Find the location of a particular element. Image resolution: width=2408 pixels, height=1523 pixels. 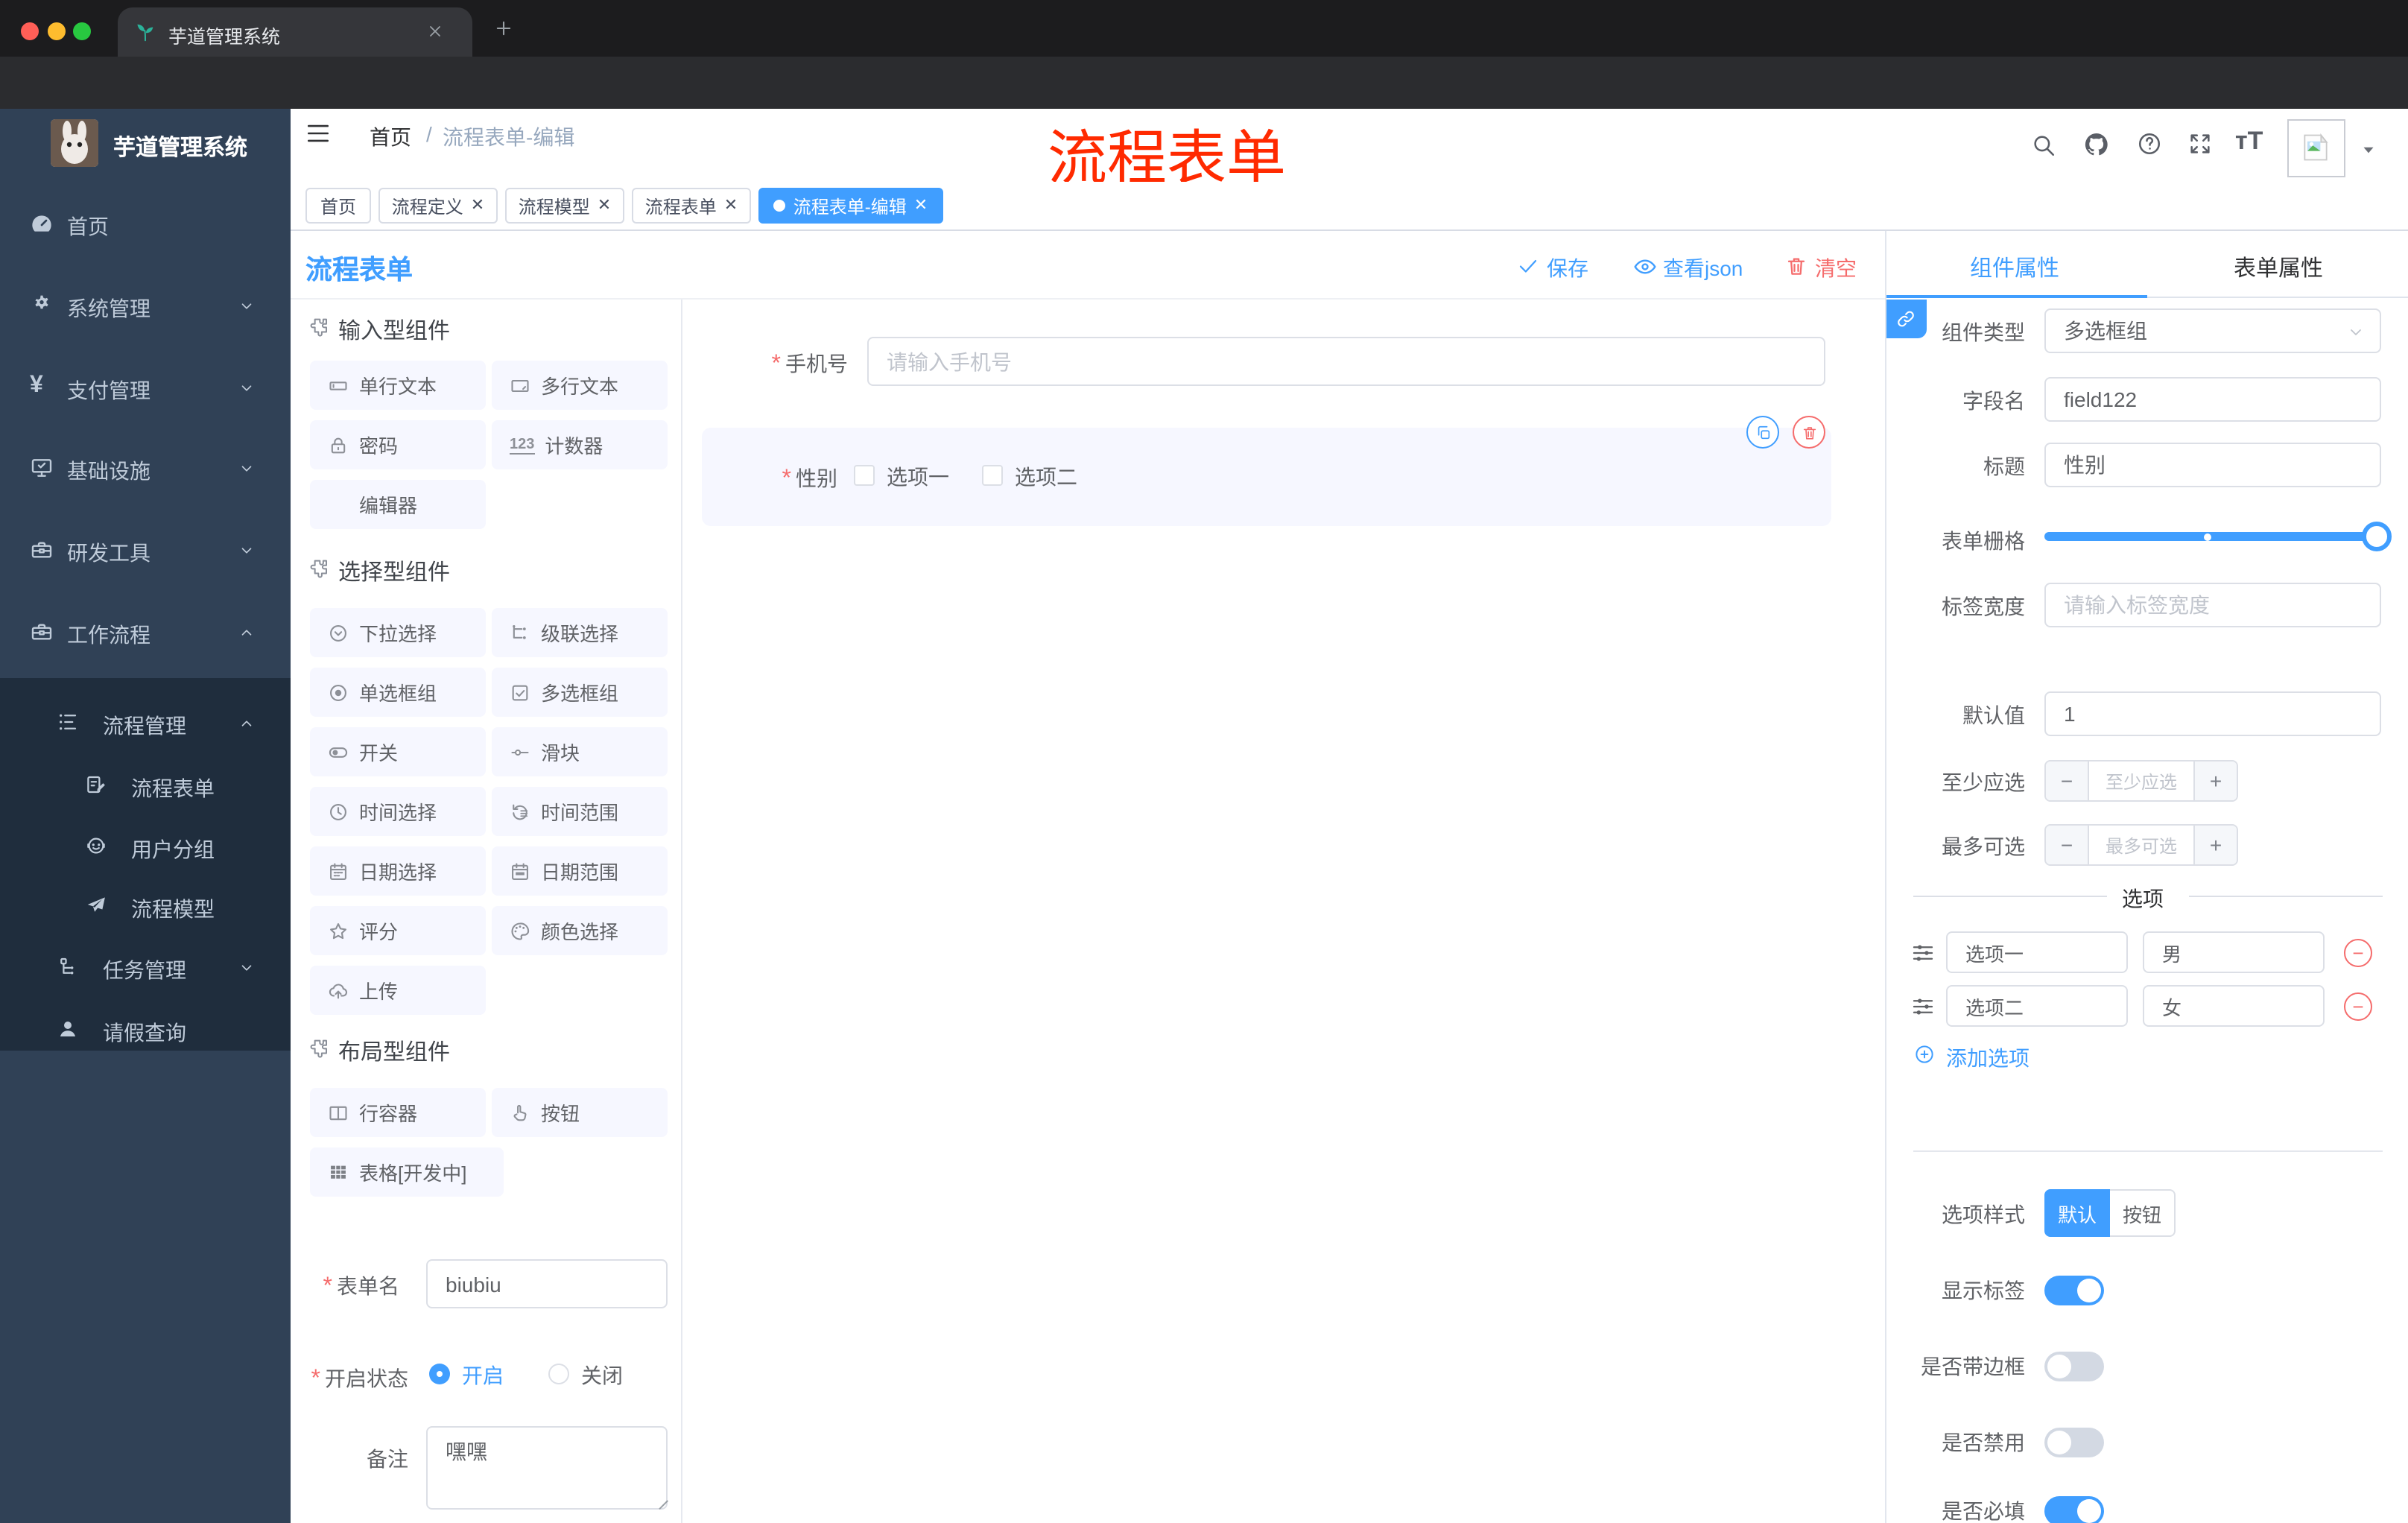

sidebar-item-workflow: 工作流程 is located at coordinates (145, 632).